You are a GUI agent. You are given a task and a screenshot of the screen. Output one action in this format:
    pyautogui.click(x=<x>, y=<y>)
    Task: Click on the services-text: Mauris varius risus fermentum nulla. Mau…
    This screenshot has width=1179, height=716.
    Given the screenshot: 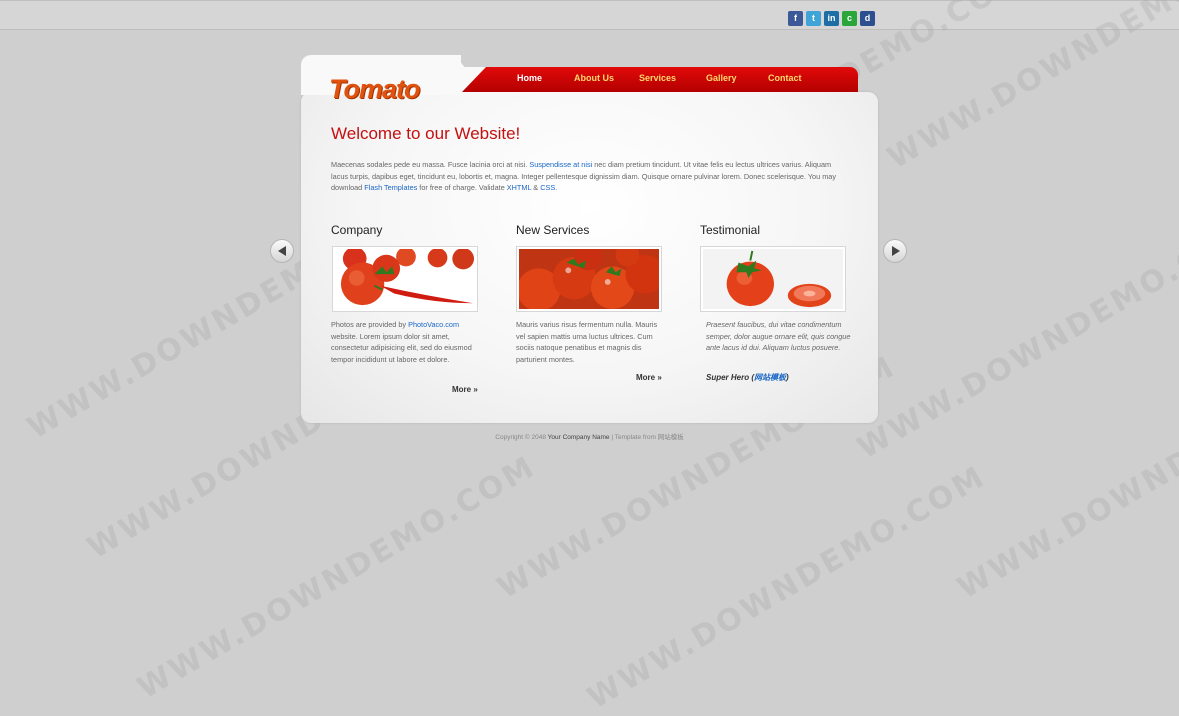 What is the action you would take?
    pyautogui.click(x=587, y=342)
    